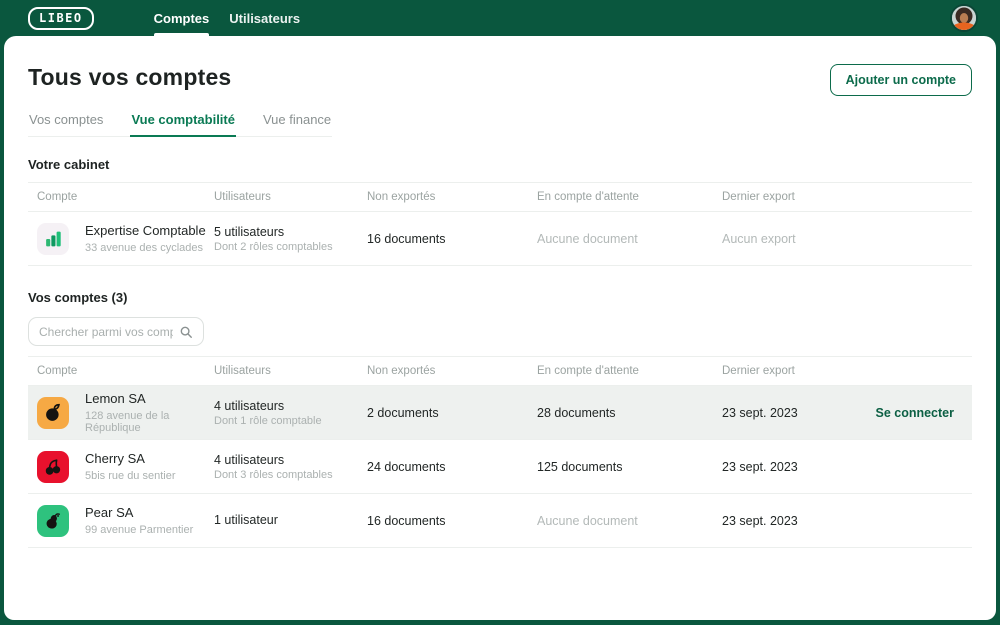  I want to click on tab-vos-comptes: Vos comptes, so click(66, 124).